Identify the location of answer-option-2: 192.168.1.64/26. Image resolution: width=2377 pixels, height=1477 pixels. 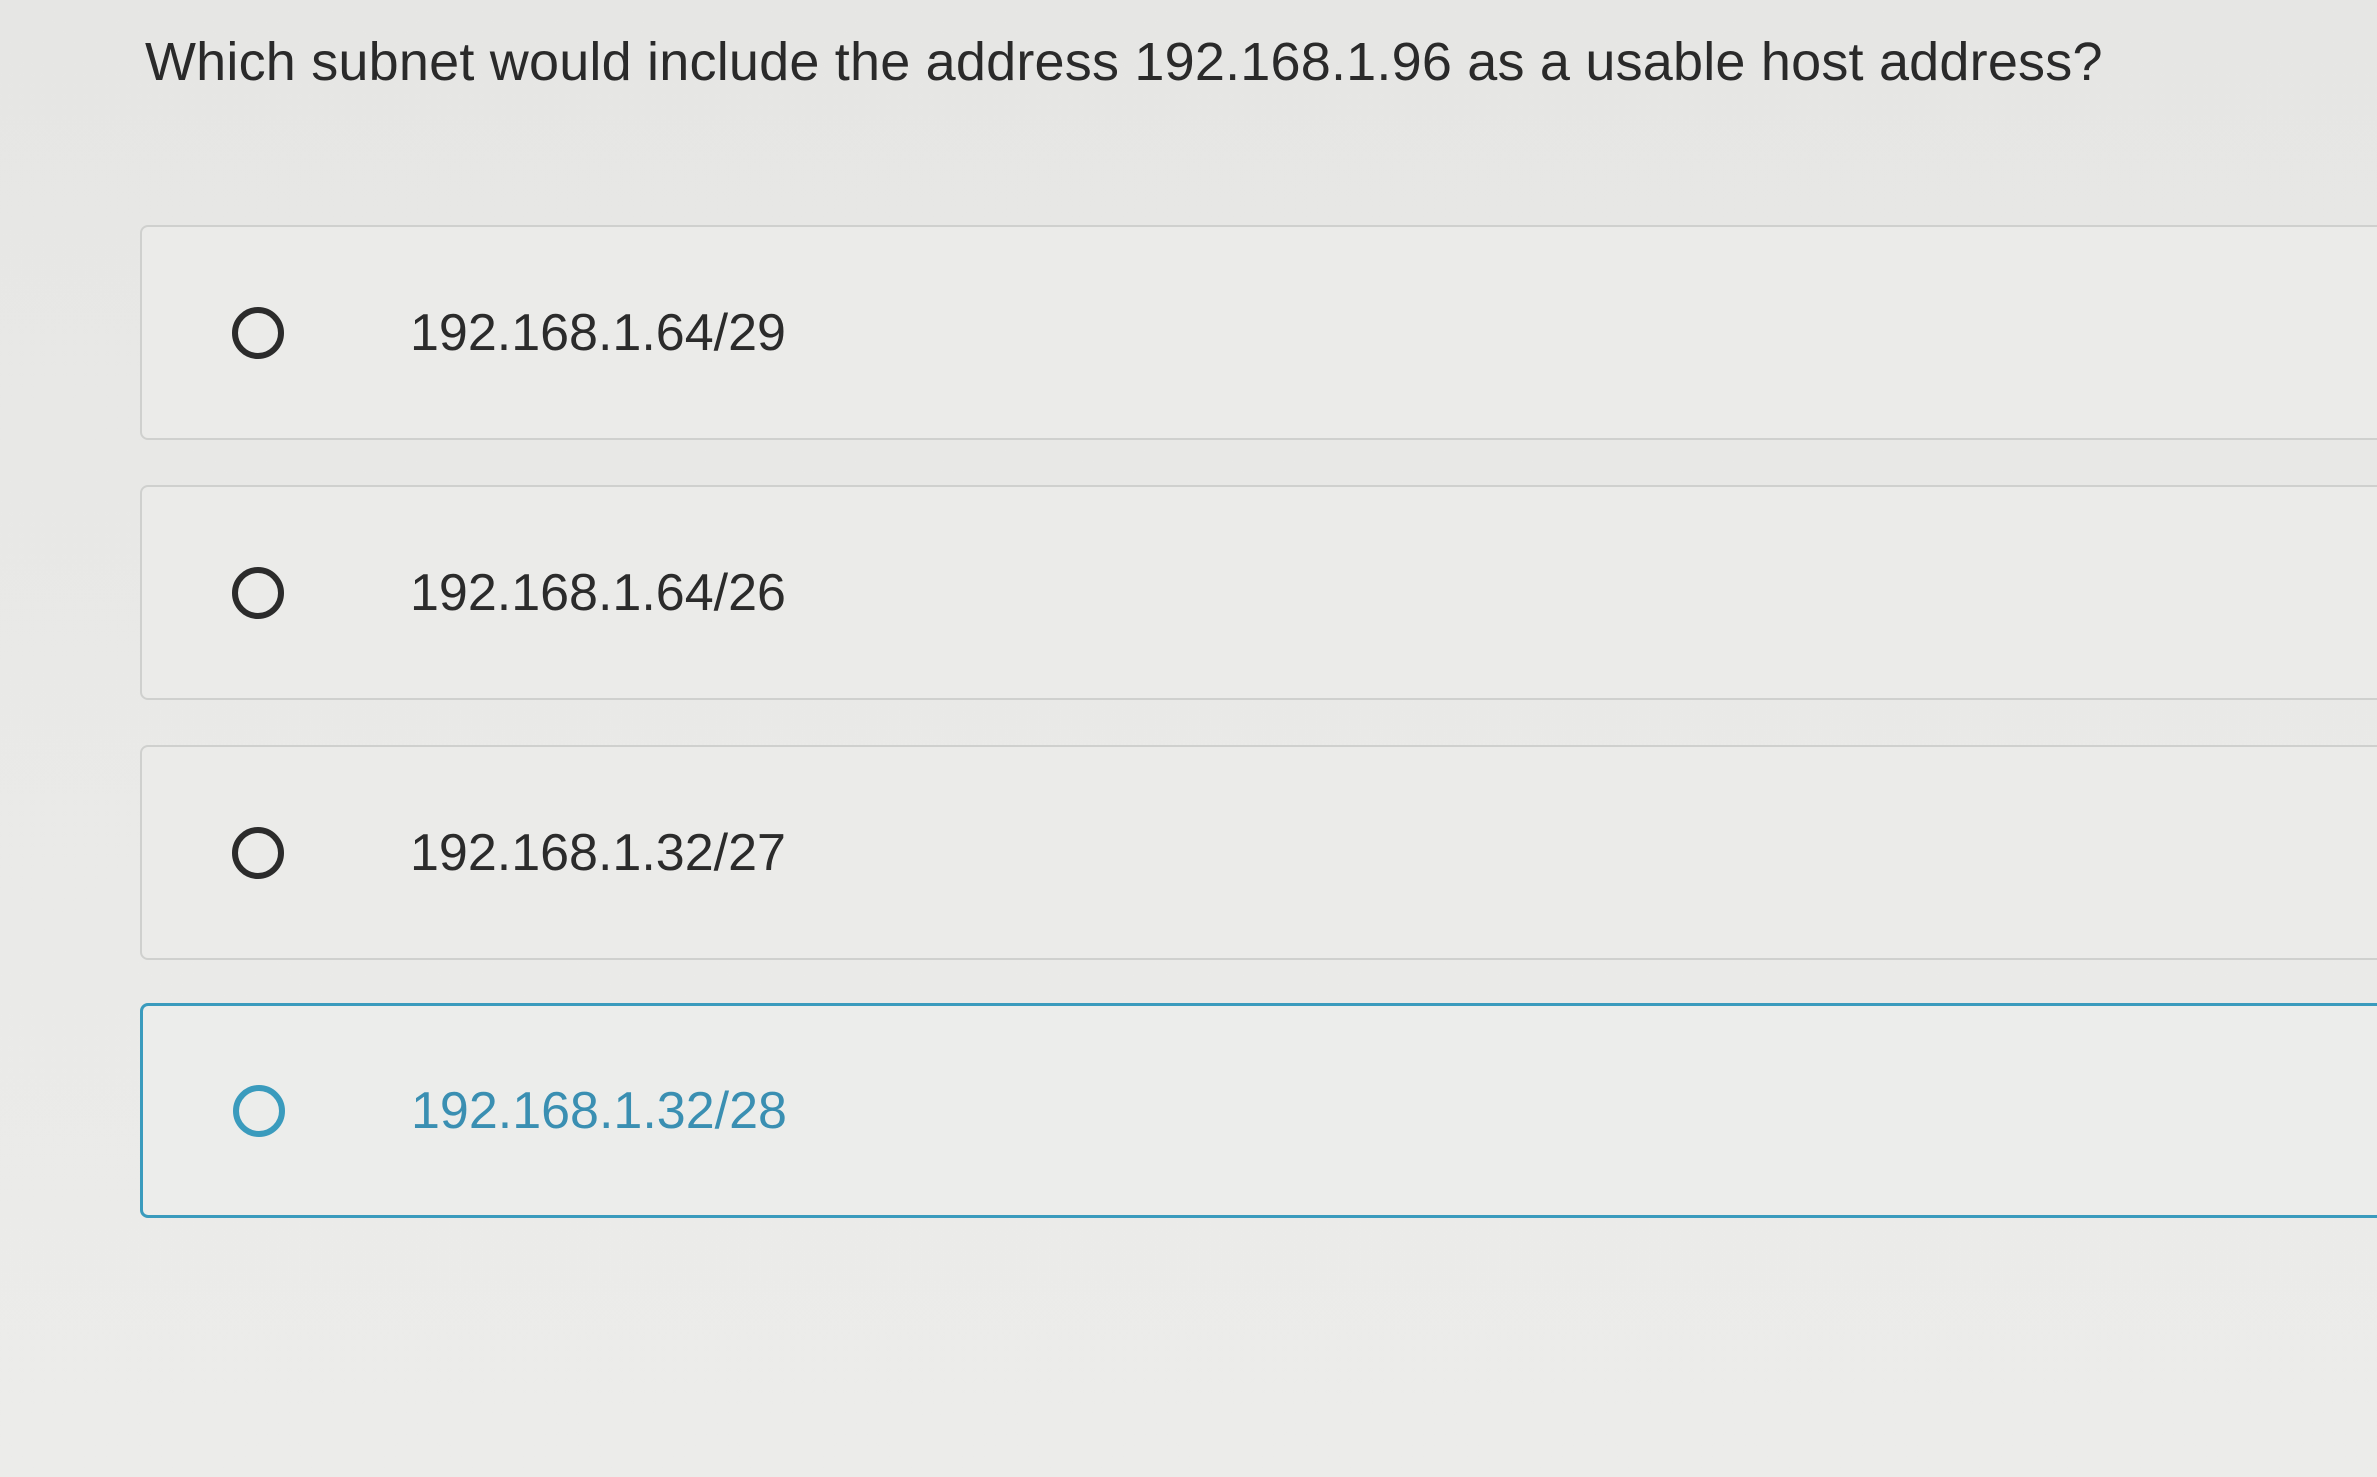
(1258, 592).